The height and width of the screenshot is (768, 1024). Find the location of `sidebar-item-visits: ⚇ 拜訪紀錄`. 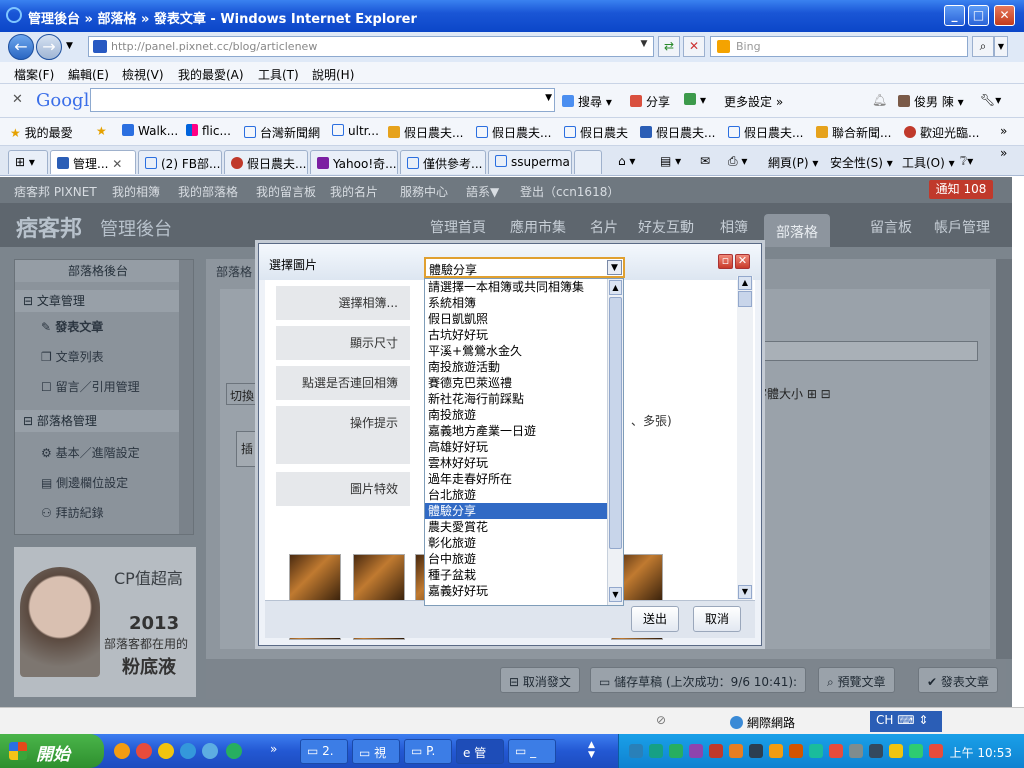

sidebar-item-visits: ⚇ 拜訪紀錄 is located at coordinates (72, 512).